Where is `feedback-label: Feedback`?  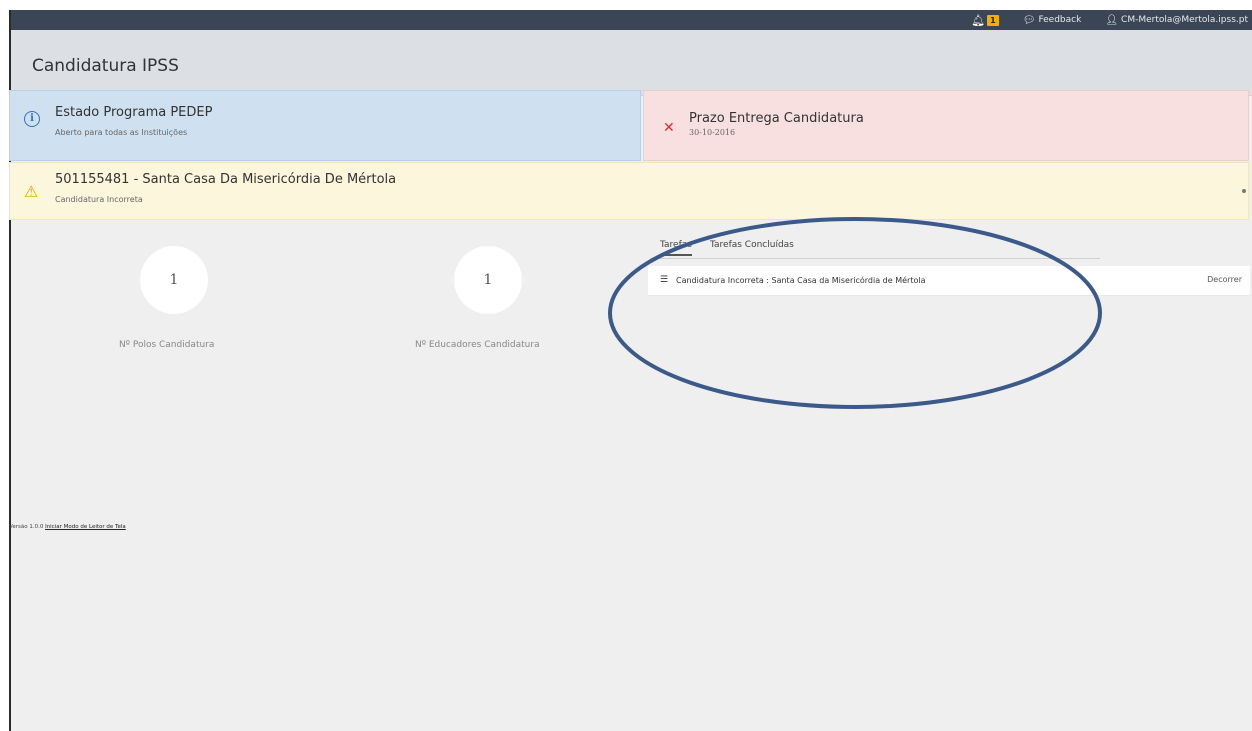
feedback-label: Feedback is located at coordinates (1060, 20).